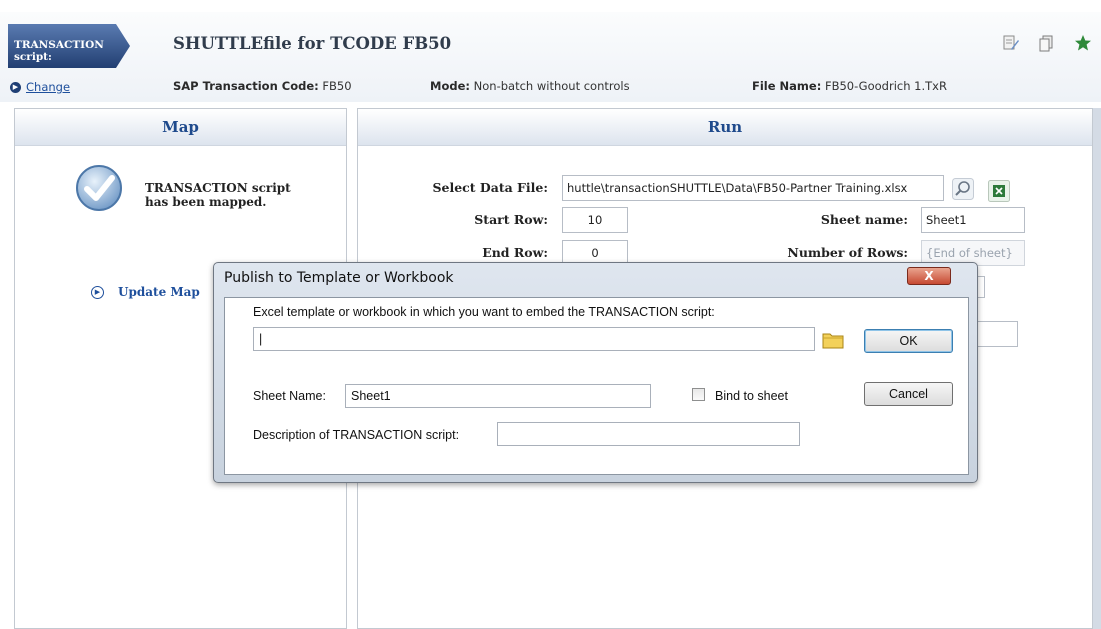  What do you see at coordinates (1097, 368) in the screenshot?
I see `advanced-run-options-tab` at bounding box center [1097, 368].